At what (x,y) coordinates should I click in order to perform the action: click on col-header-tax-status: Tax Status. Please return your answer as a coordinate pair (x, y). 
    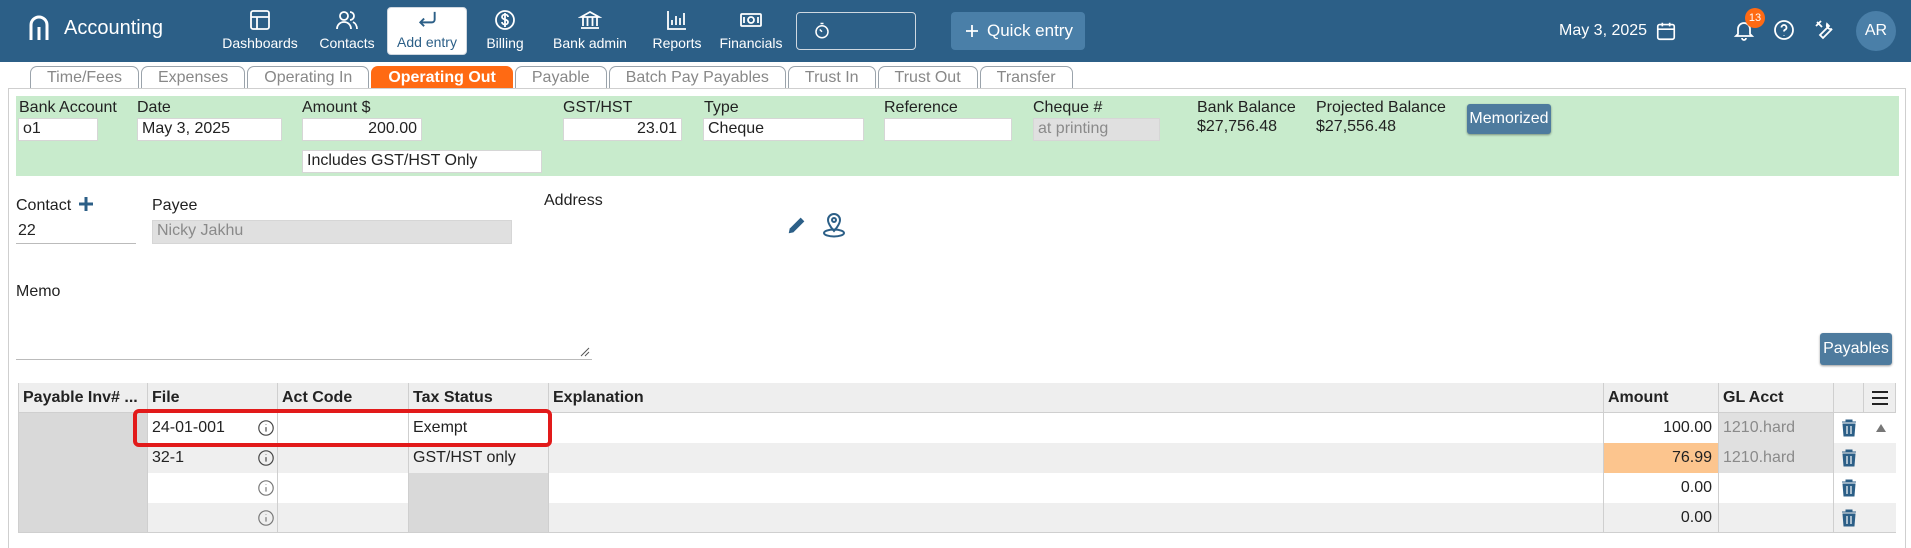
    Looking at the image, I should click on (479, 398).